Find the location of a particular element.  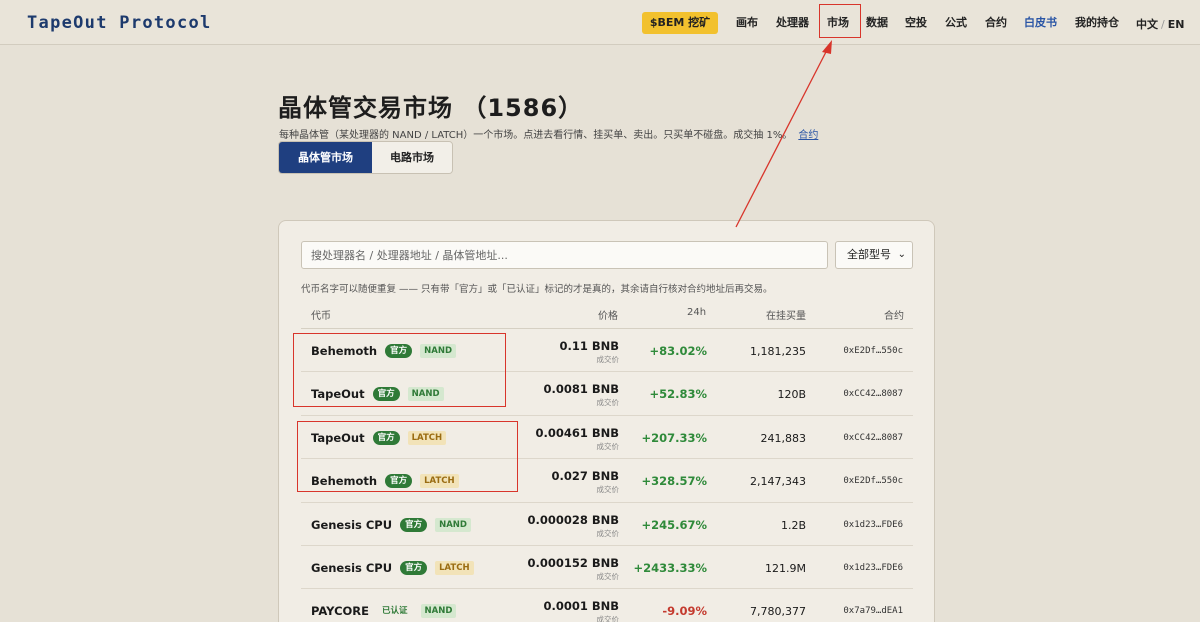

change-24h: +2433.33% is located at coordinates (670, 567).